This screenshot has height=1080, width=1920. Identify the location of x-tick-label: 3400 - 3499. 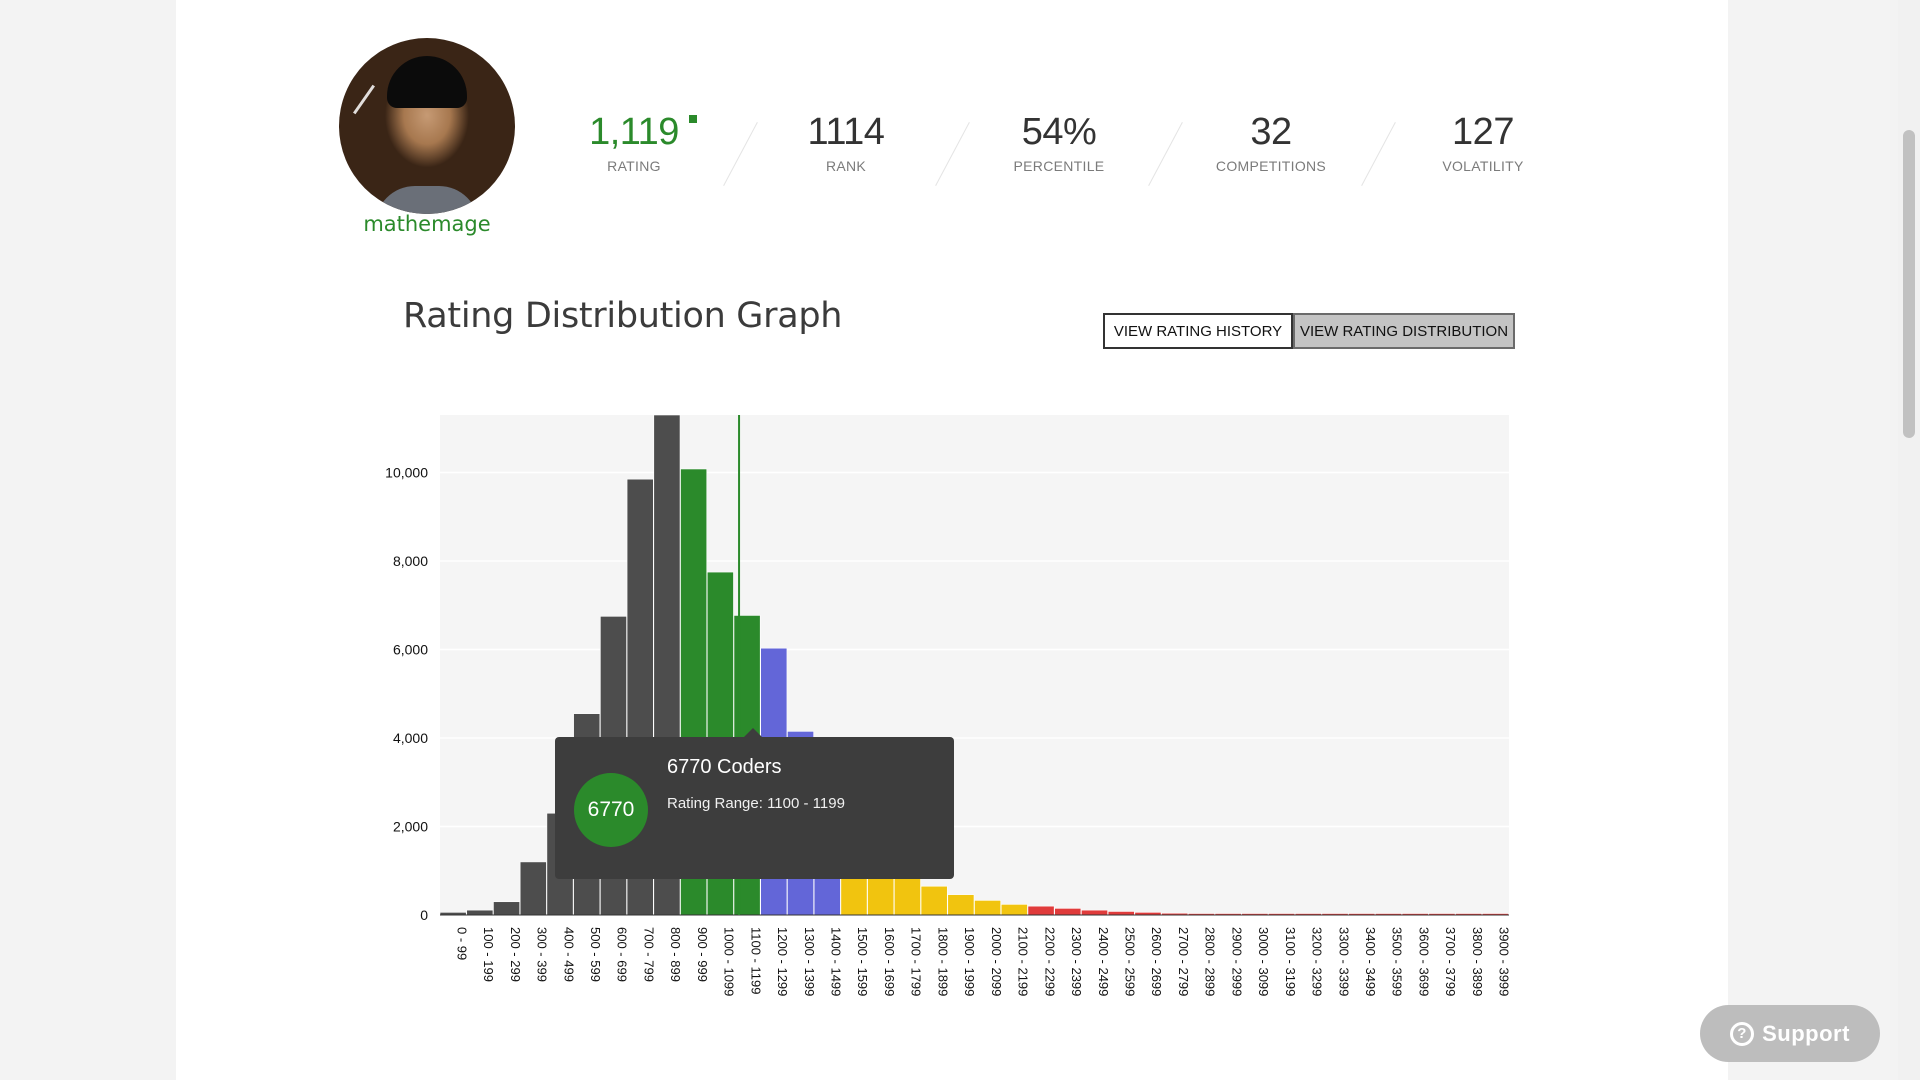
(1370, 961).